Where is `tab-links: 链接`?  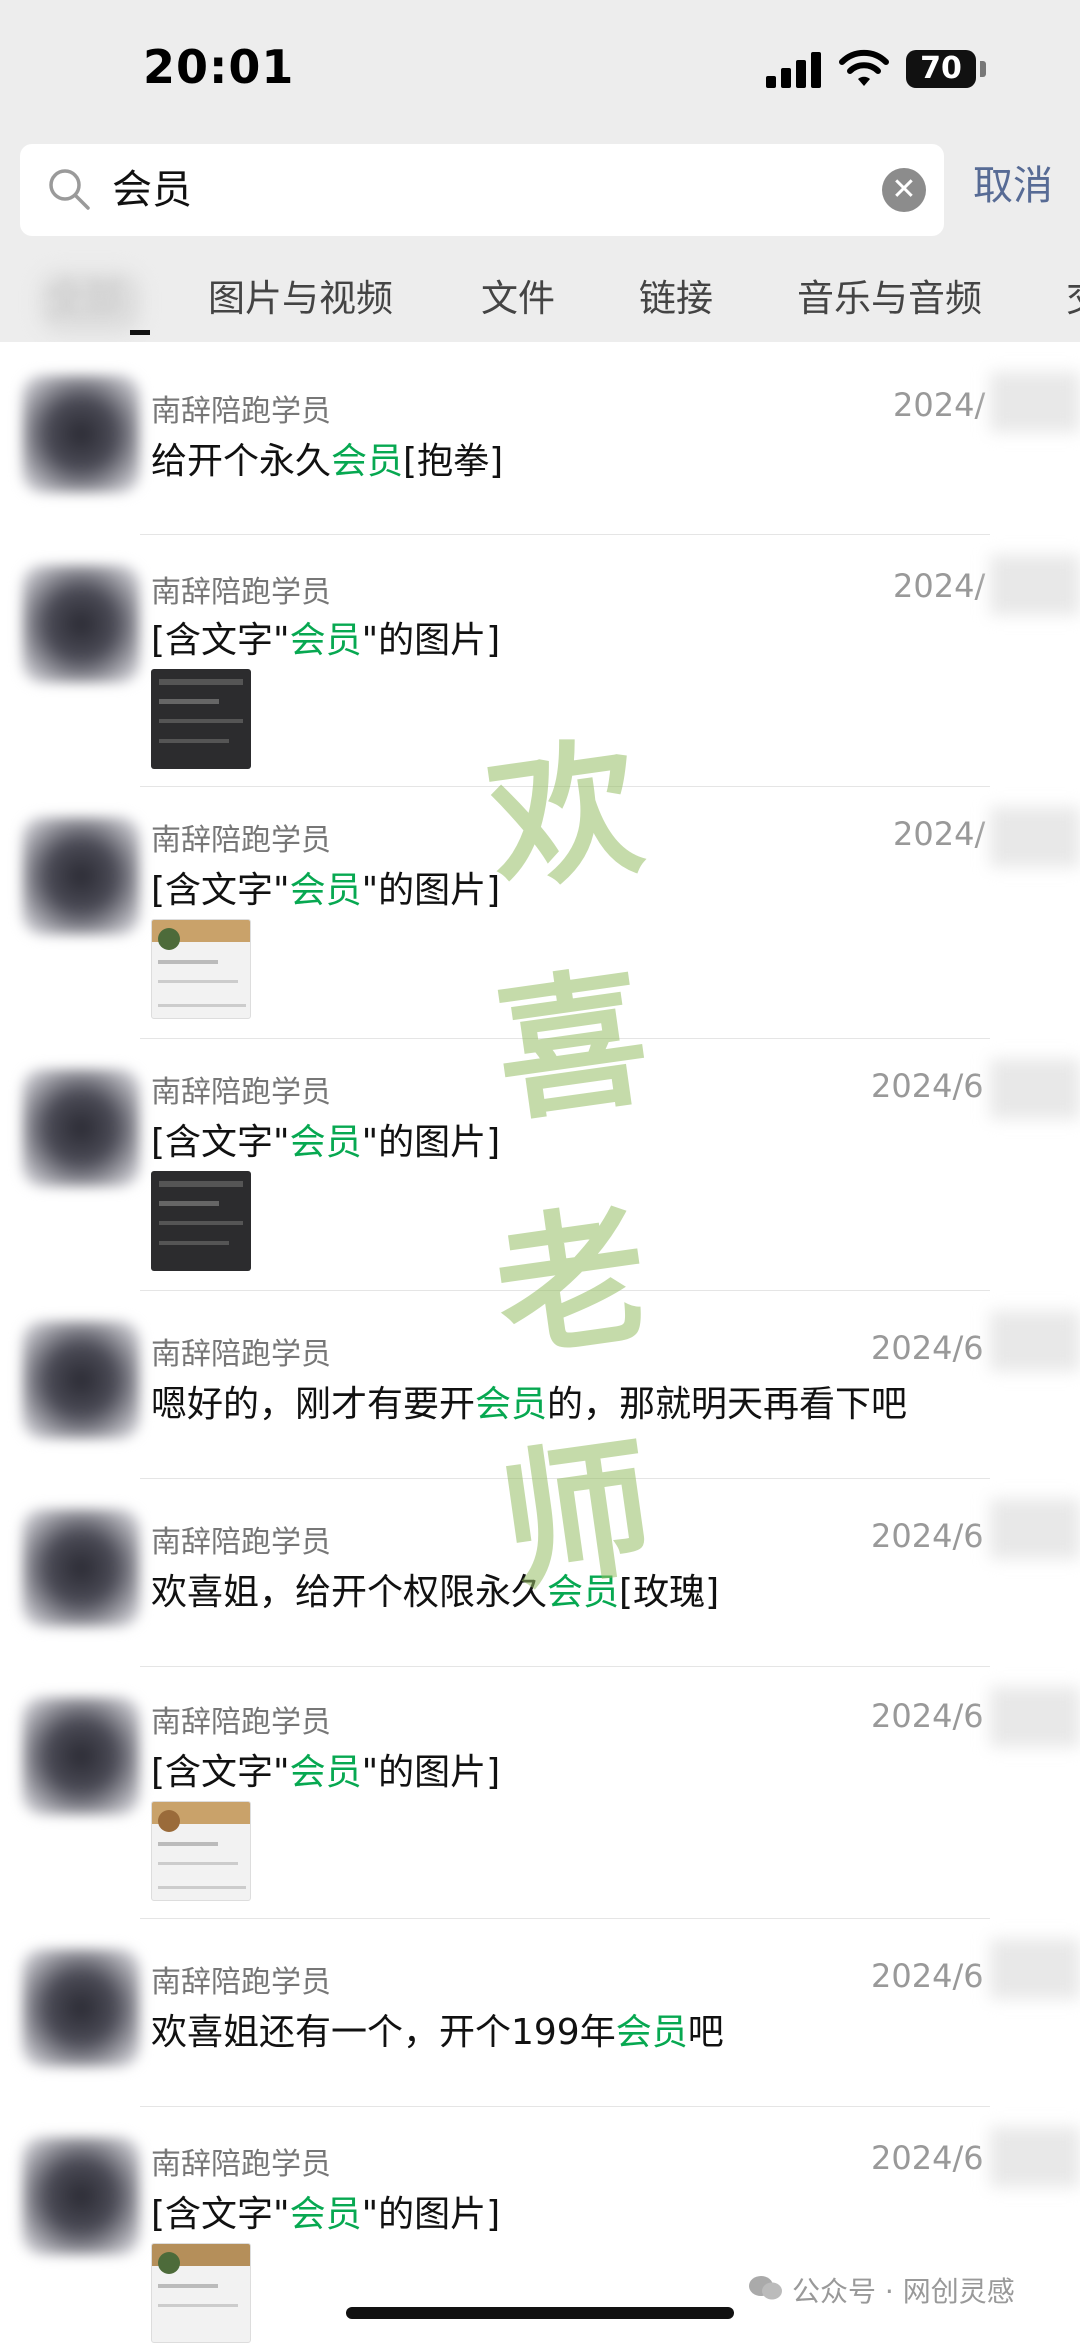
tab-links: 链接 is located at coordinates (676, 295).